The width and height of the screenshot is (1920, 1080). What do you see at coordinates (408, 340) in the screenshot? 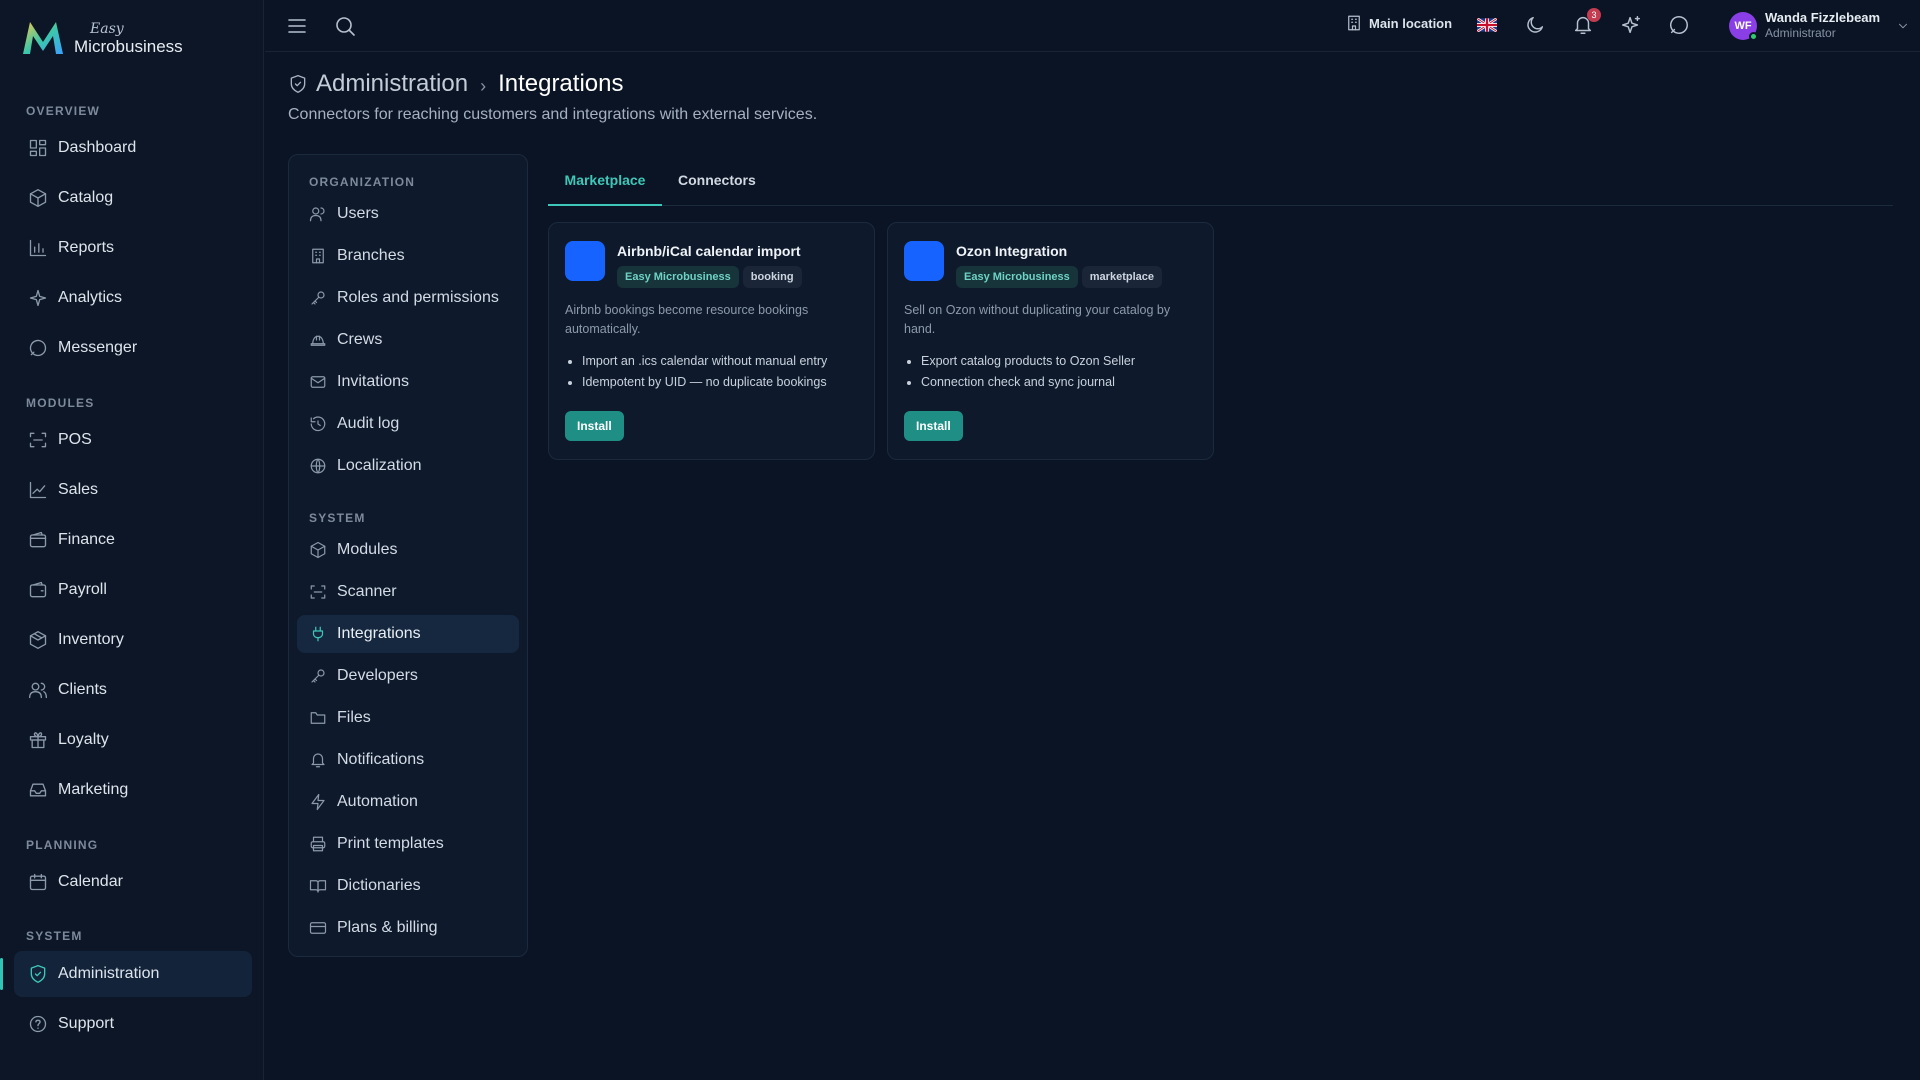
I see `subnav-item-crews: Crews` at bounding box center [408, 340].